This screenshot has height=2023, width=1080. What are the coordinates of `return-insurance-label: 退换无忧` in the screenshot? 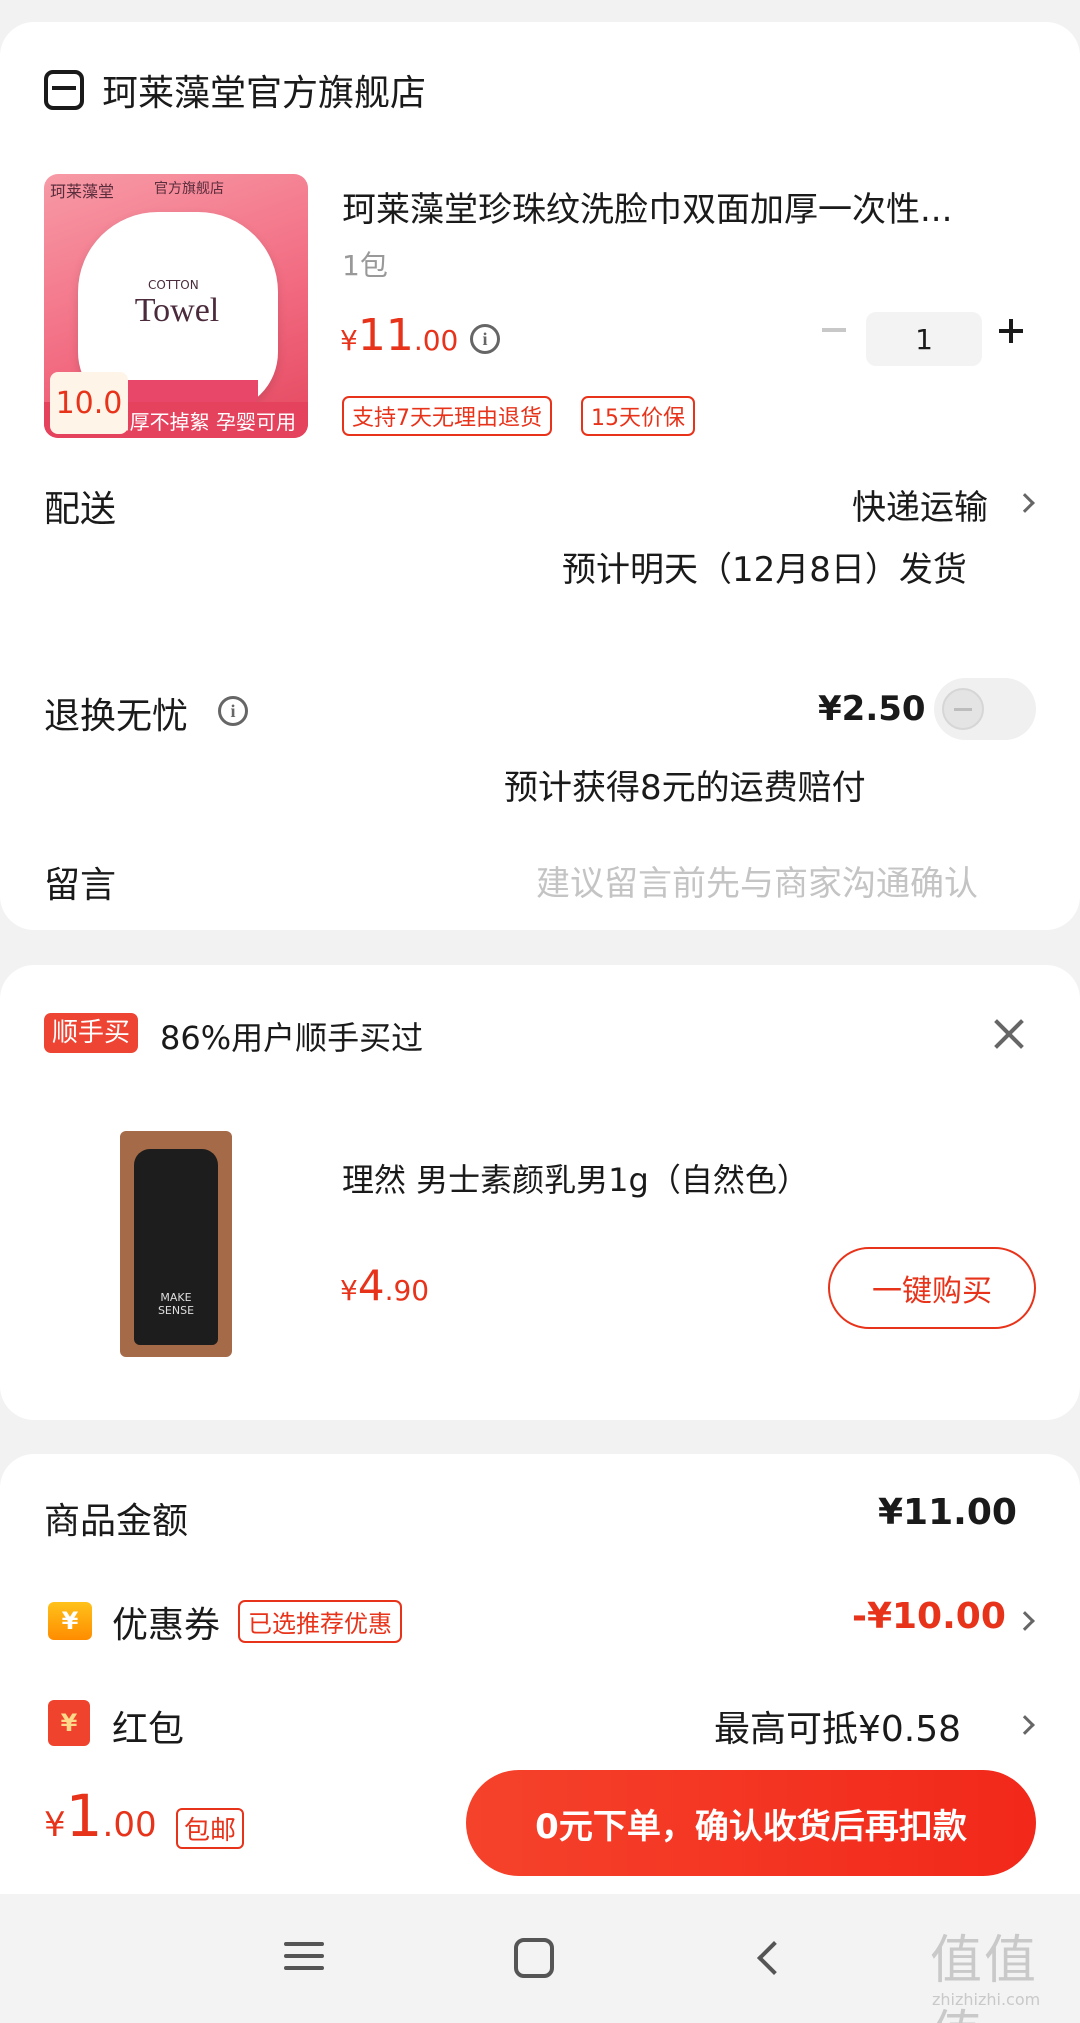 It's located at (116, 716).